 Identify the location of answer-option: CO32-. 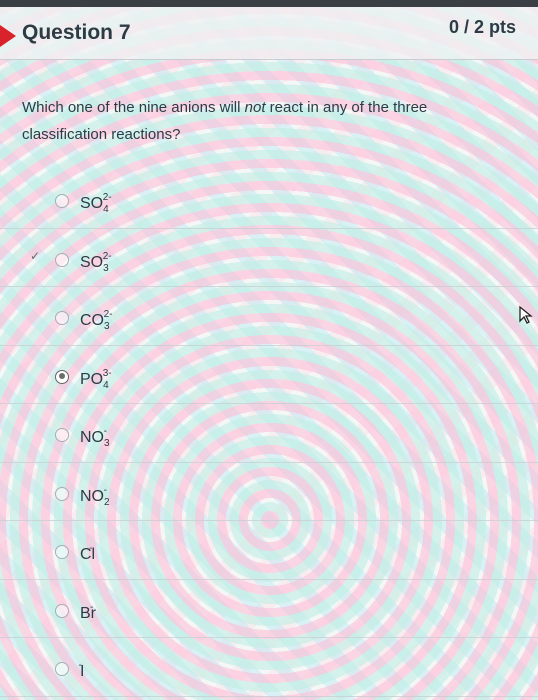
(269, 316).